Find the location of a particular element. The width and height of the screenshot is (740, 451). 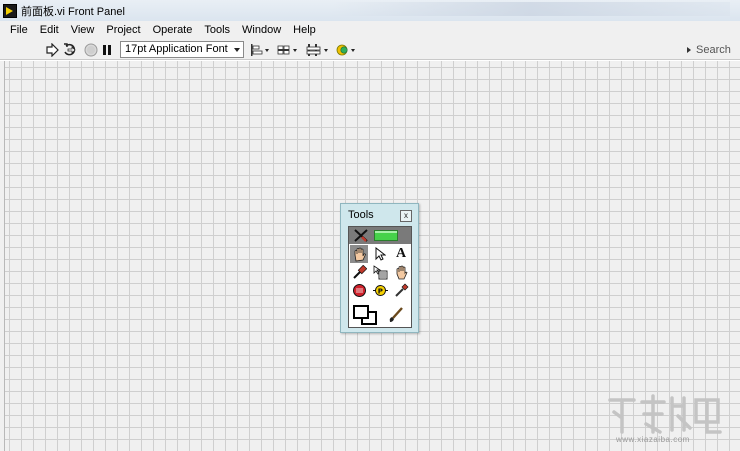

menu-project: Project is located at coordinates (123, 30).